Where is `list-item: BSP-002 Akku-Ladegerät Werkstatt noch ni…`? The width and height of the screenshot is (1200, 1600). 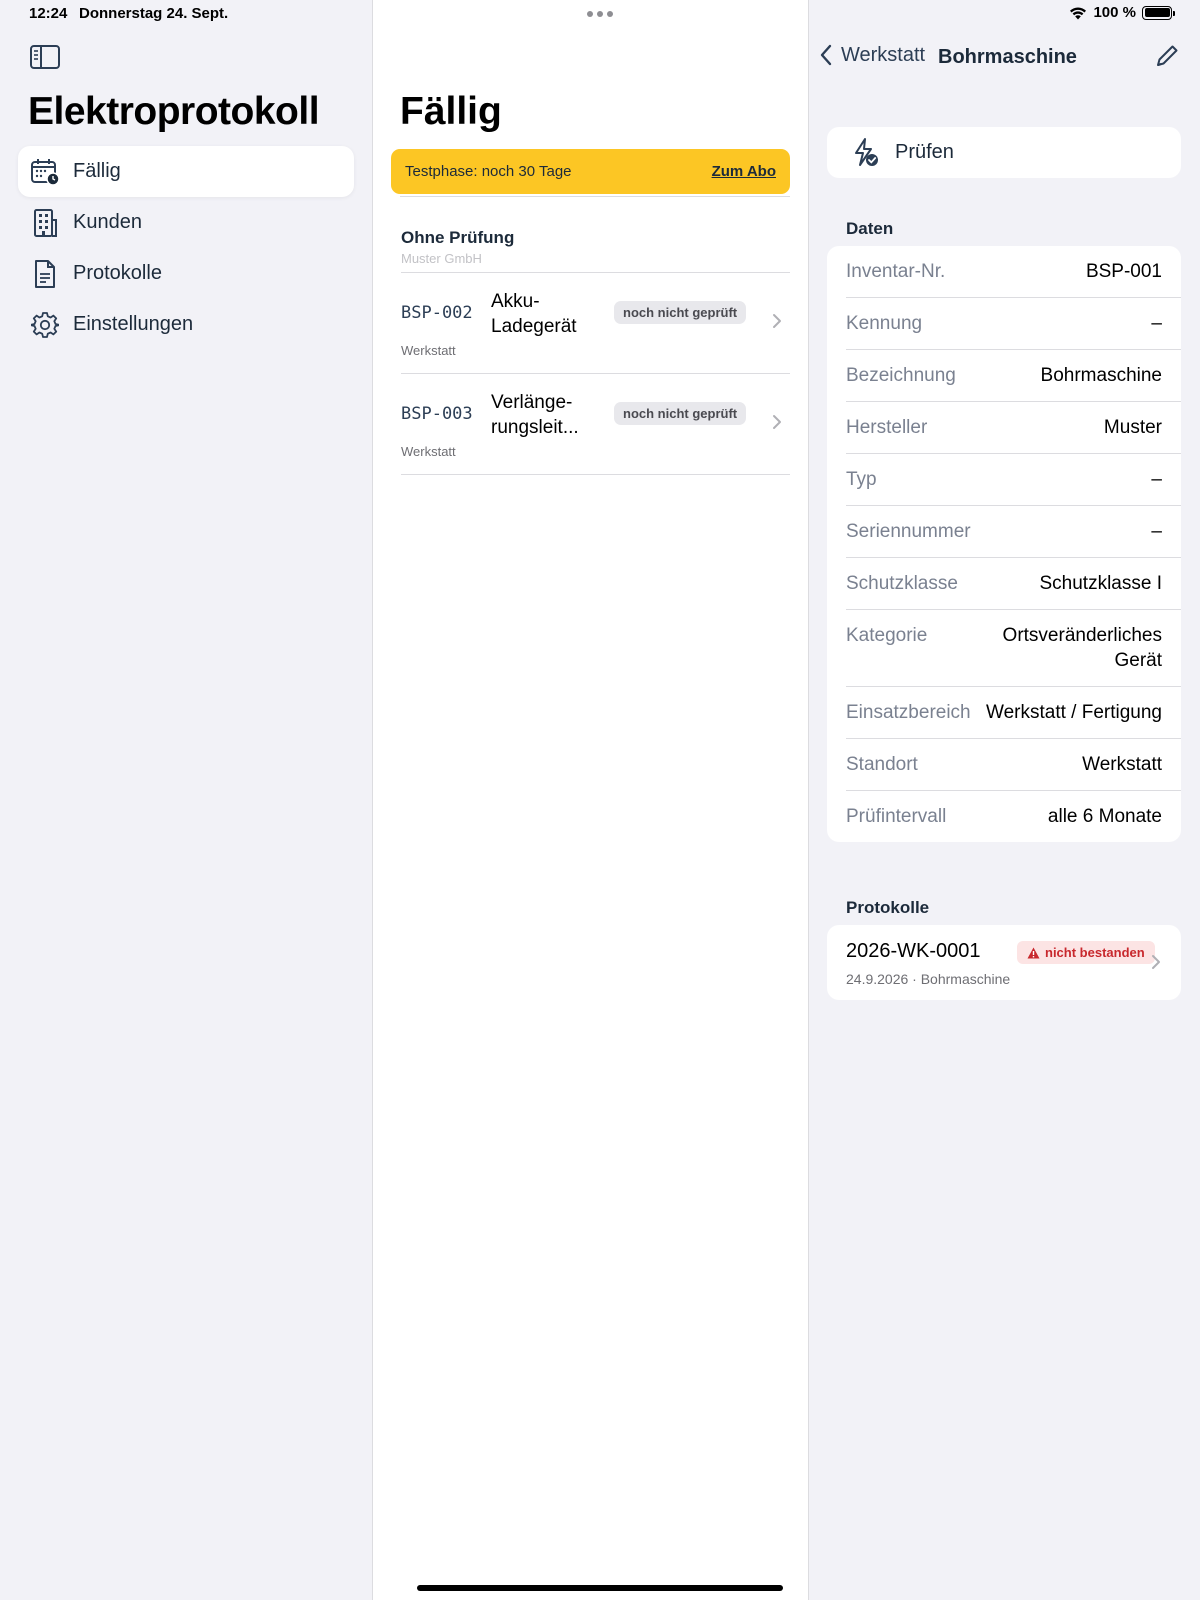 list-item: BSP-002 Akku-Ladegerät Werkstatt noch ni… is located at coordinates (595, 323).